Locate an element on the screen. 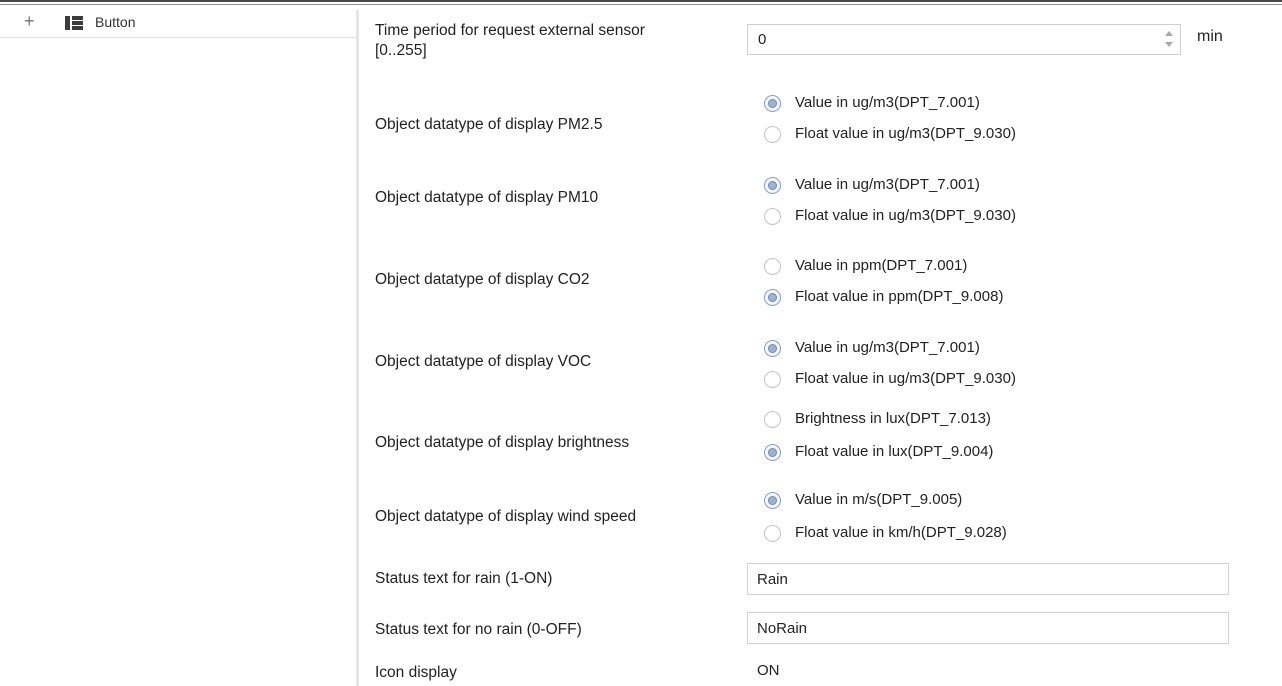 The image size is (1282, 686). pm25-option-1-label: Value in ug/m3(DPT_7.001) is located at coordinates (887, 103).